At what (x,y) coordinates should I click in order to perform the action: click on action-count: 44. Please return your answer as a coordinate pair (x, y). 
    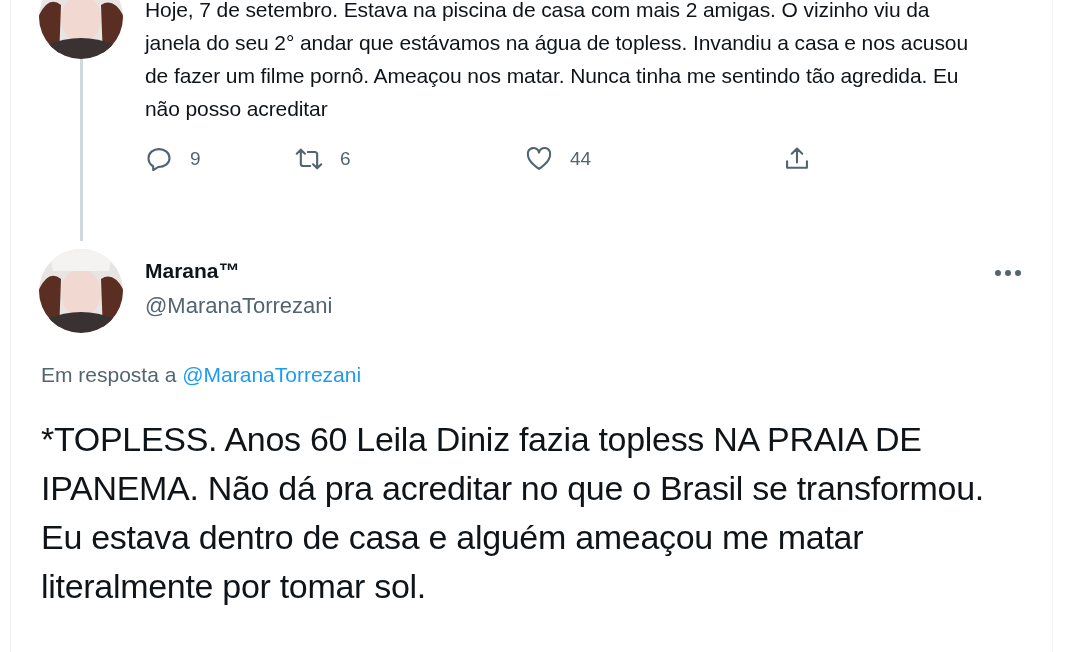
    Looking at the image, I should click on (581, 159).